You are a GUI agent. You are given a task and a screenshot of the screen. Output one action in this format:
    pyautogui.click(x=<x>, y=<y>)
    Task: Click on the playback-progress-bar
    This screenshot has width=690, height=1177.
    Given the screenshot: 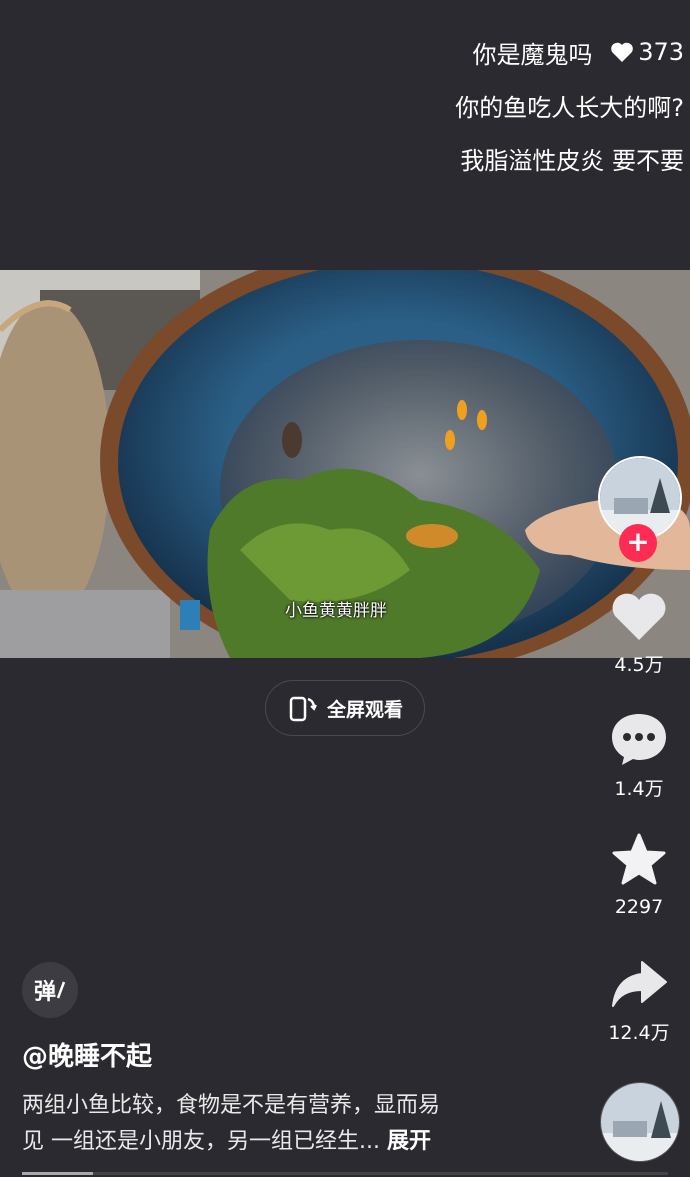 What is the action you would take?
    pyautogui.click(x=345, y=1173)
    